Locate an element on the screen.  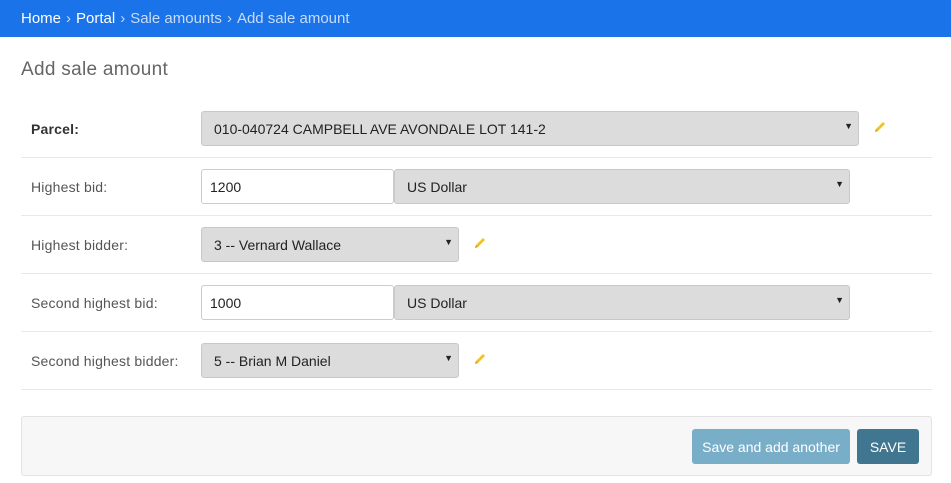
second-highest-bidder-select-value: 5 -- Brian M Daniel is located at coordinates (272, 360).